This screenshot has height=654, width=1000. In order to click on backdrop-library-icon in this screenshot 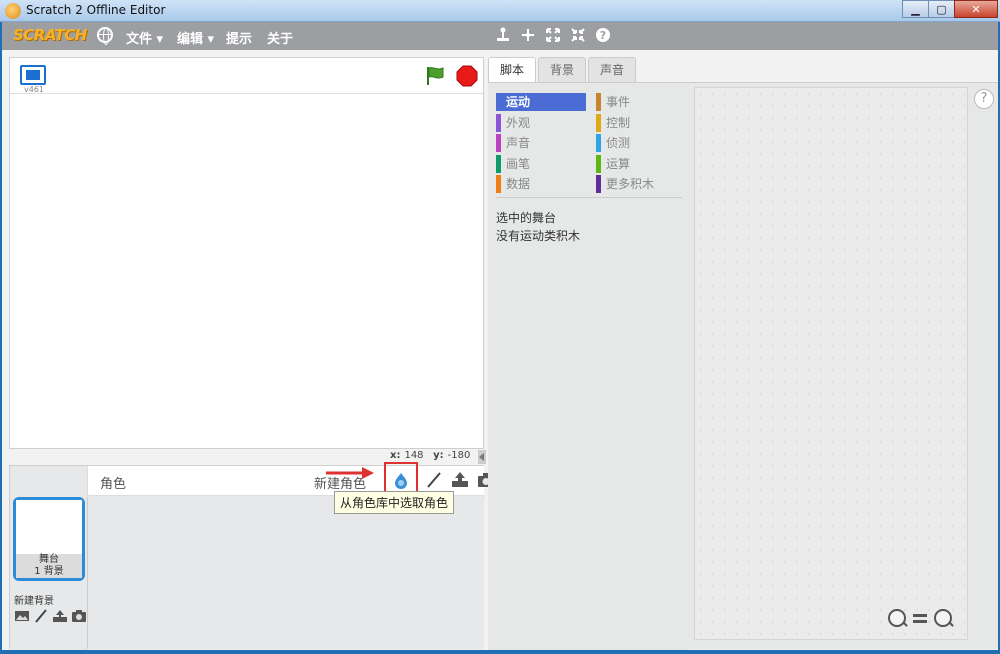, I will do `click(22, 616)`.